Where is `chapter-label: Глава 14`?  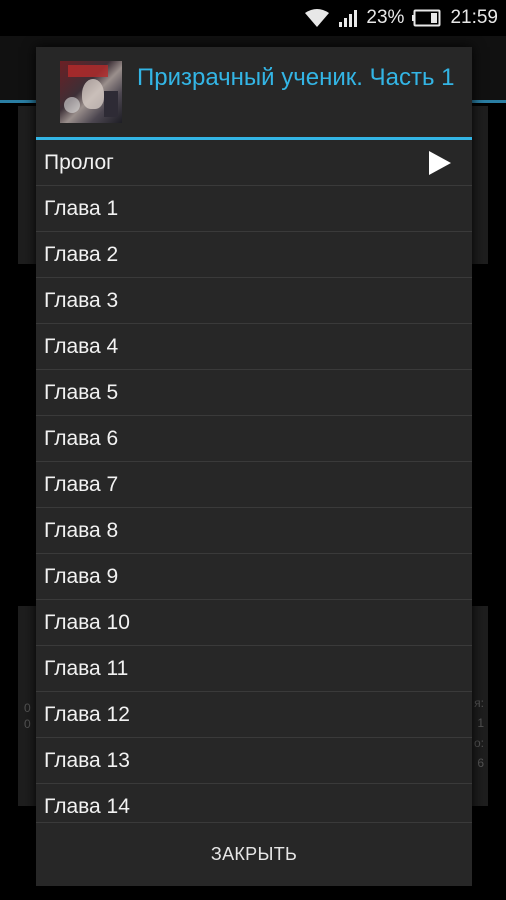
chapter-label: Глава 14 is located at coordinates (87, 806).